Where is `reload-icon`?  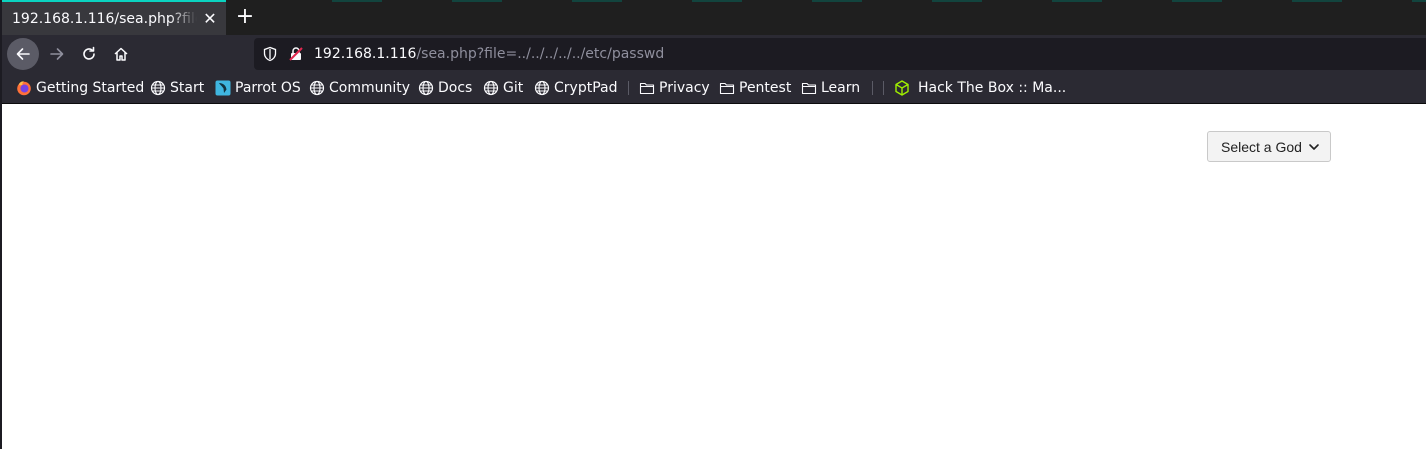 reload-icon is located at coordinates (89, 53).